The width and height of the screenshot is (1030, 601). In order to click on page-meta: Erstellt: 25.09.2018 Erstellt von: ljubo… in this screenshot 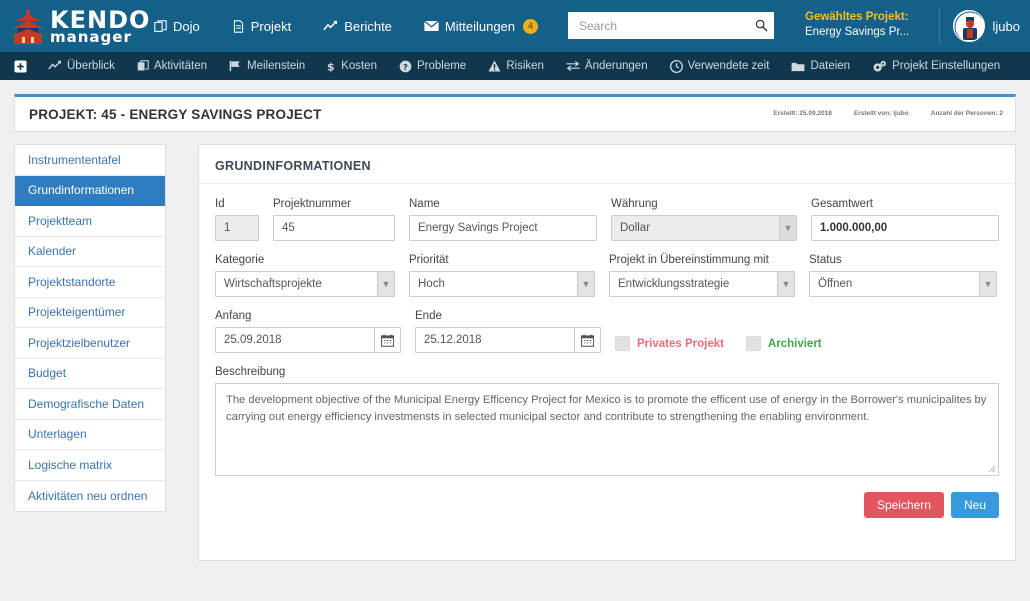, I will do `click(888, 113)`.